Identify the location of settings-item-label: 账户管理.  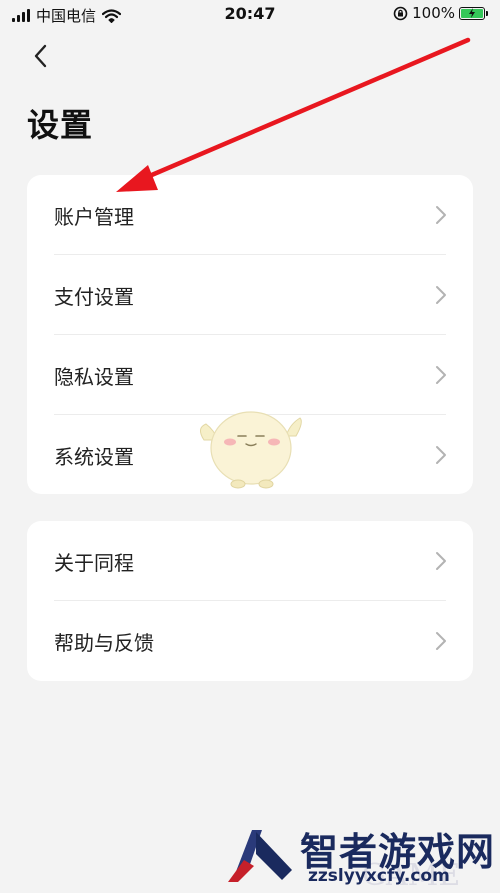
(94, 216).